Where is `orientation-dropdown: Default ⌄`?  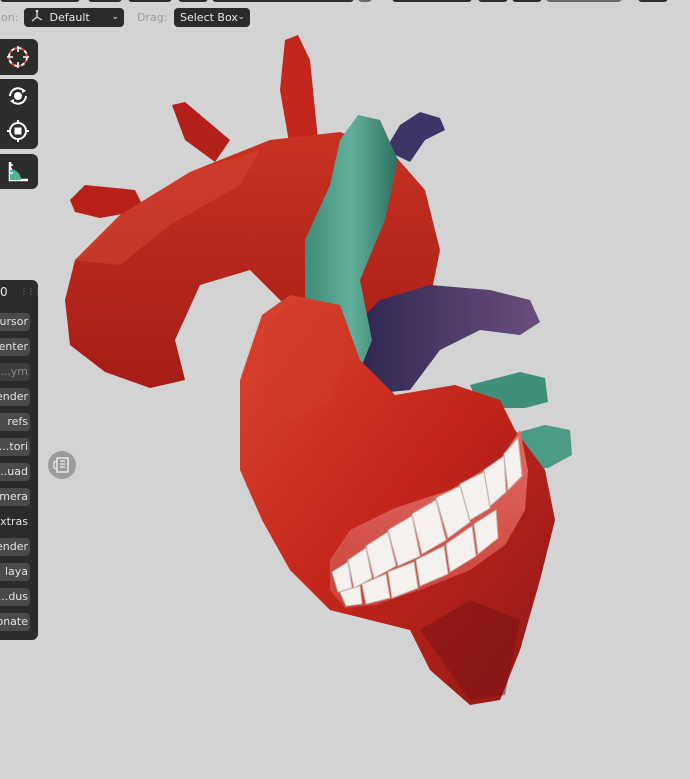 orientation-dropdown: Default ⌄ is located at coordinates (74, 17).